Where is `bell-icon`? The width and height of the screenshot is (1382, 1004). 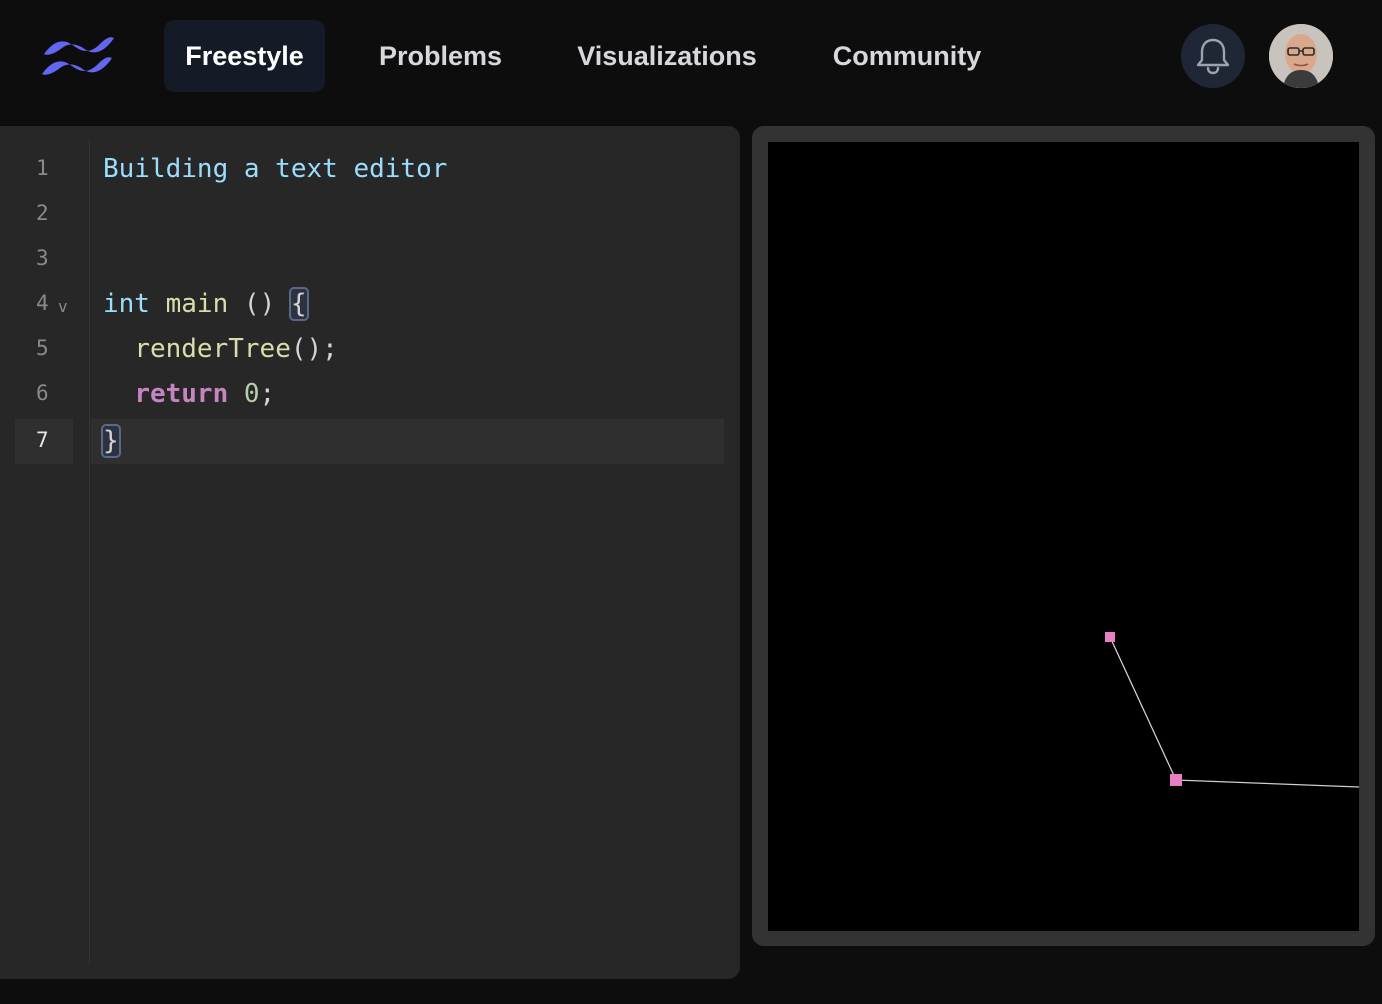 bell-icon is located at coordinates (1213, 56).